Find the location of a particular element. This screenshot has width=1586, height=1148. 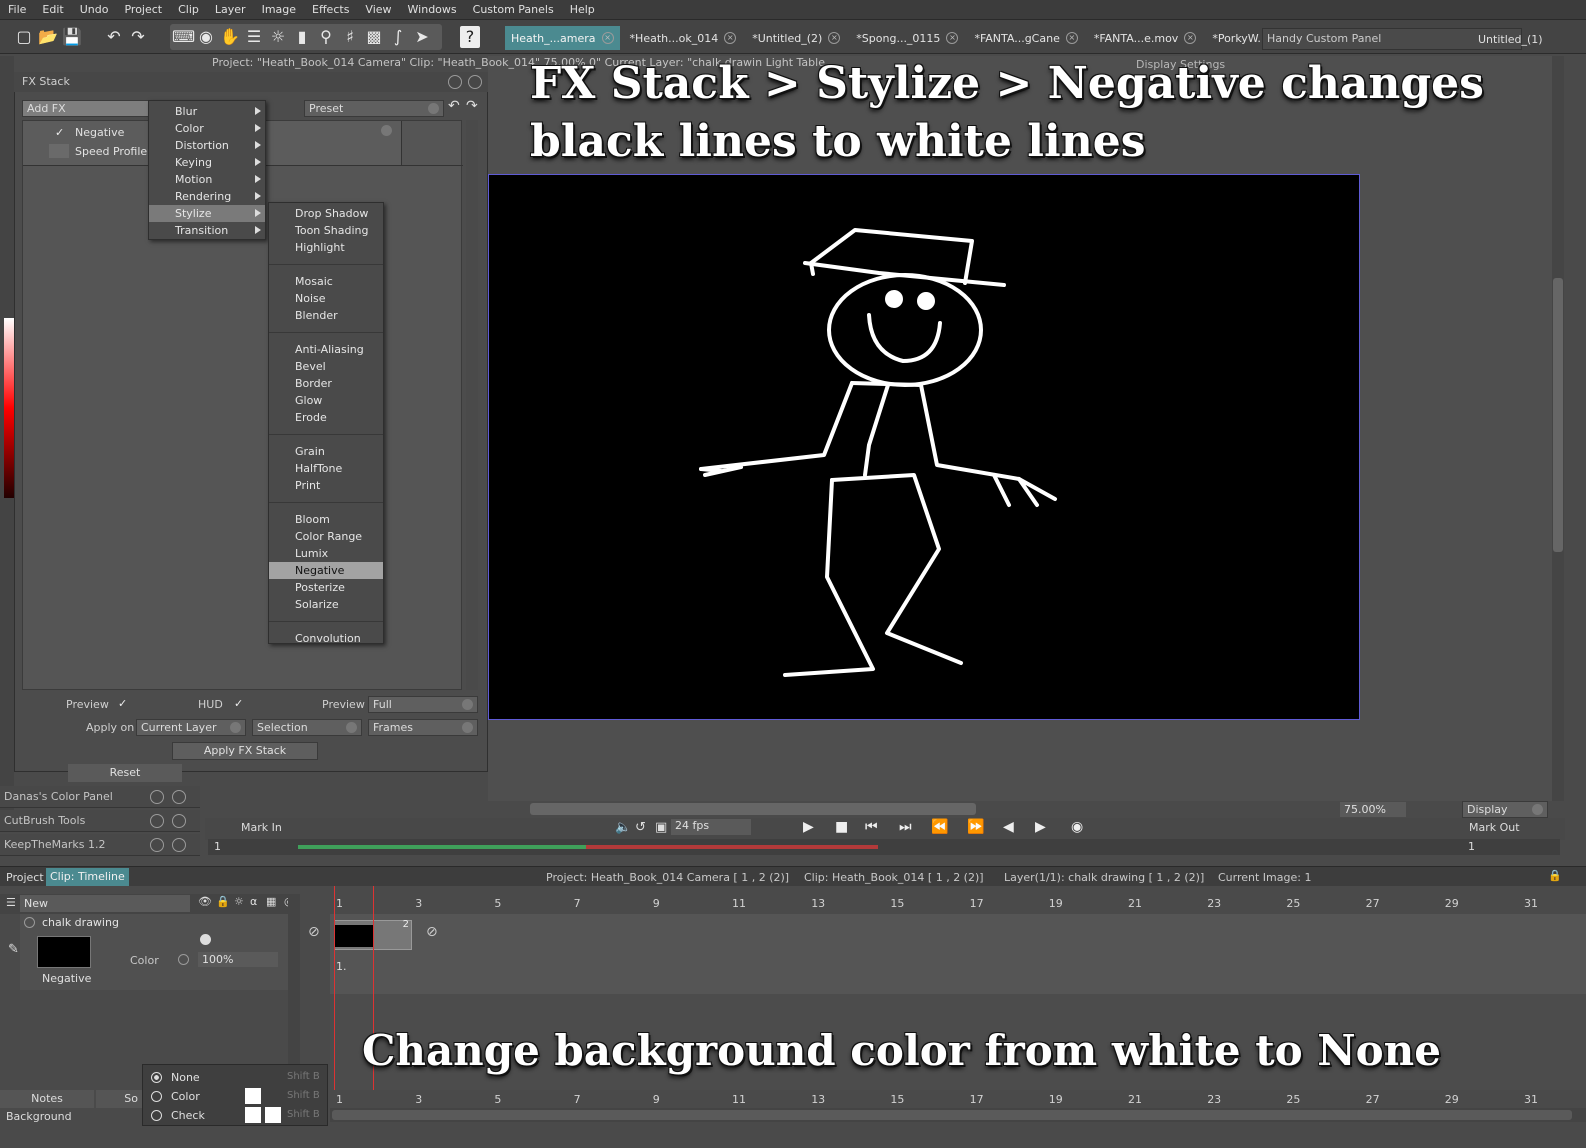

fx-menu-item-distortion: Distortion is located at coordinates (207, 145).